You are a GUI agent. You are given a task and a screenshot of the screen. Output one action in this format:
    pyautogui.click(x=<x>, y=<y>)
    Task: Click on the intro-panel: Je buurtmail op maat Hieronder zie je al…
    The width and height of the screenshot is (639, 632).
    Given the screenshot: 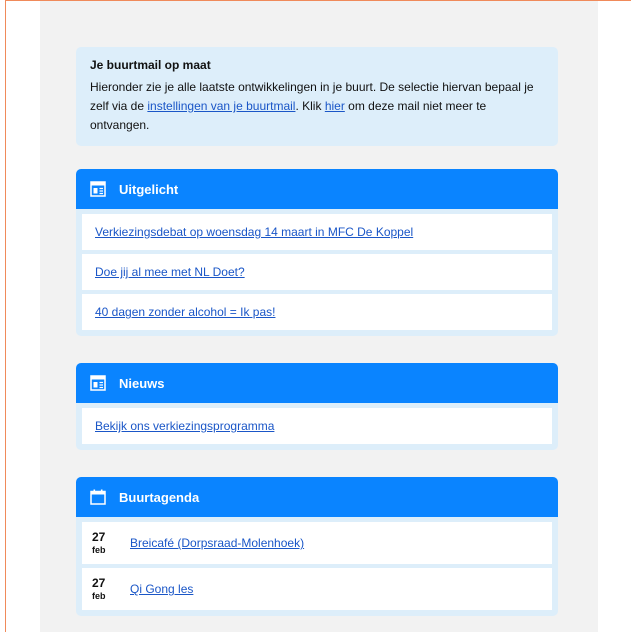 What is the action you would take?
    pyautogui.click(x=317, y=96)
    